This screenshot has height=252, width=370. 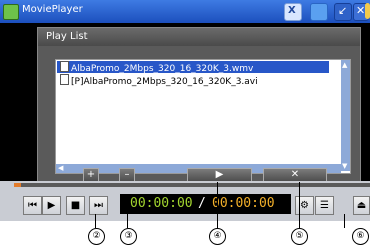 I want to click on app-icon, so click(x=11, y=12).